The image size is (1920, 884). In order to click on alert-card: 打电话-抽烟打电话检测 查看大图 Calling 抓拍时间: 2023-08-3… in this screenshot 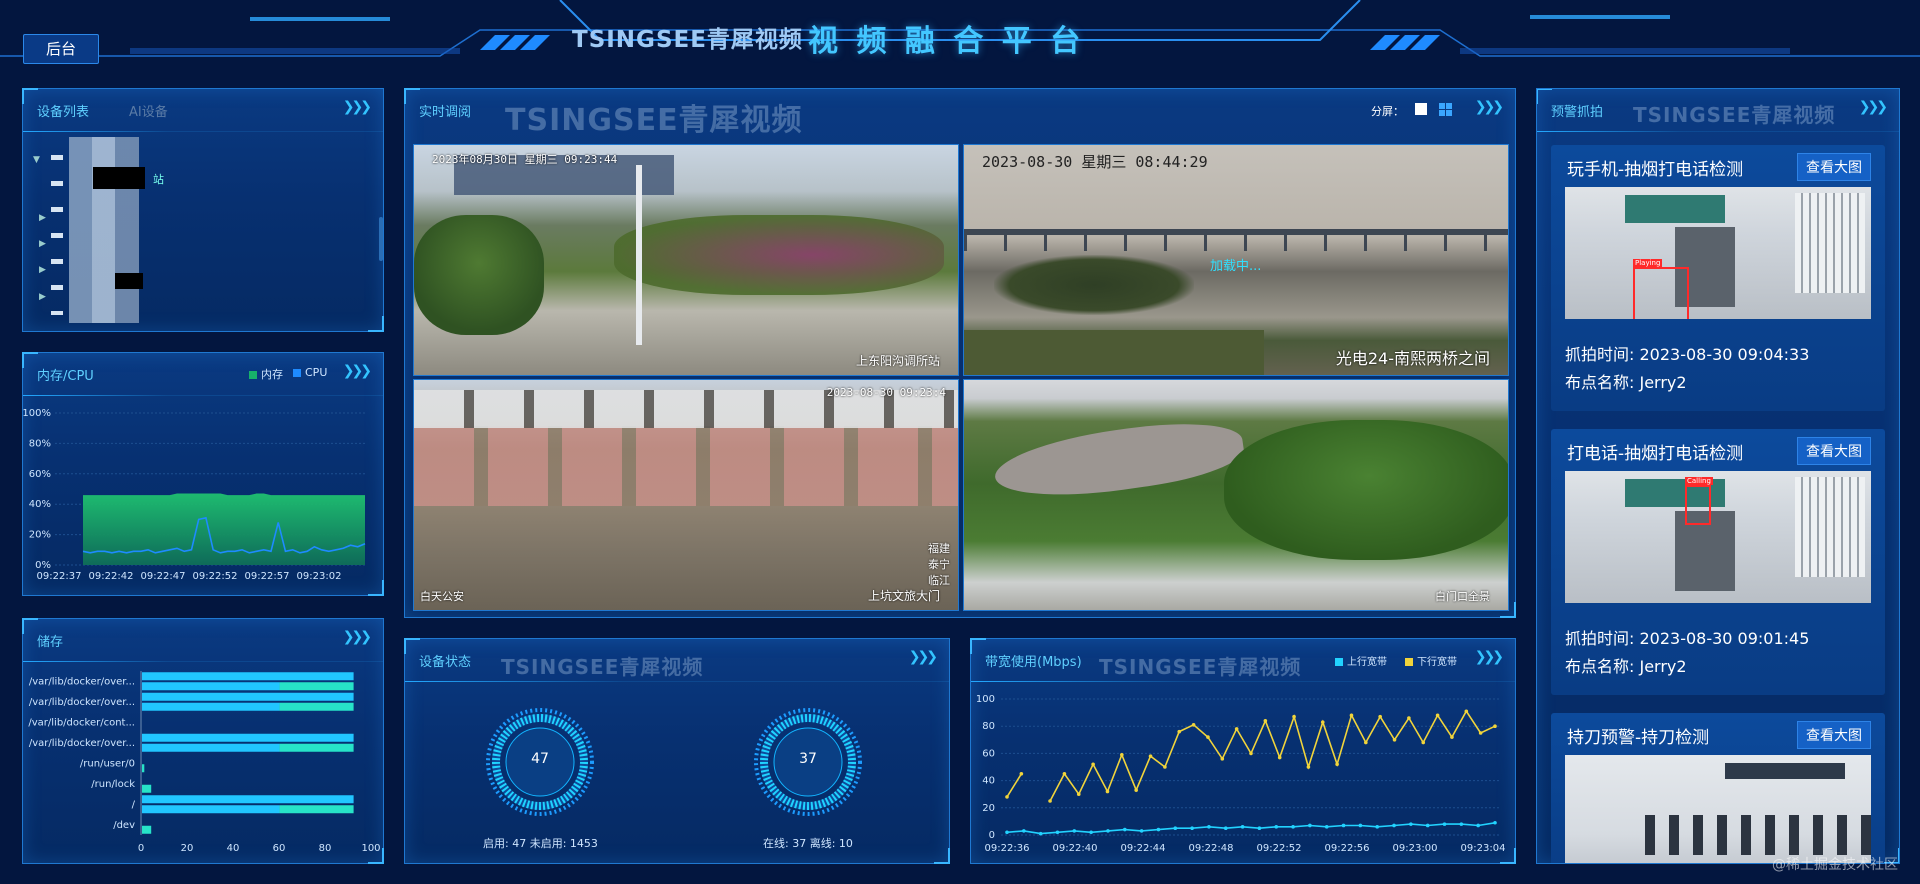, I will do `click(1718, 562)`.